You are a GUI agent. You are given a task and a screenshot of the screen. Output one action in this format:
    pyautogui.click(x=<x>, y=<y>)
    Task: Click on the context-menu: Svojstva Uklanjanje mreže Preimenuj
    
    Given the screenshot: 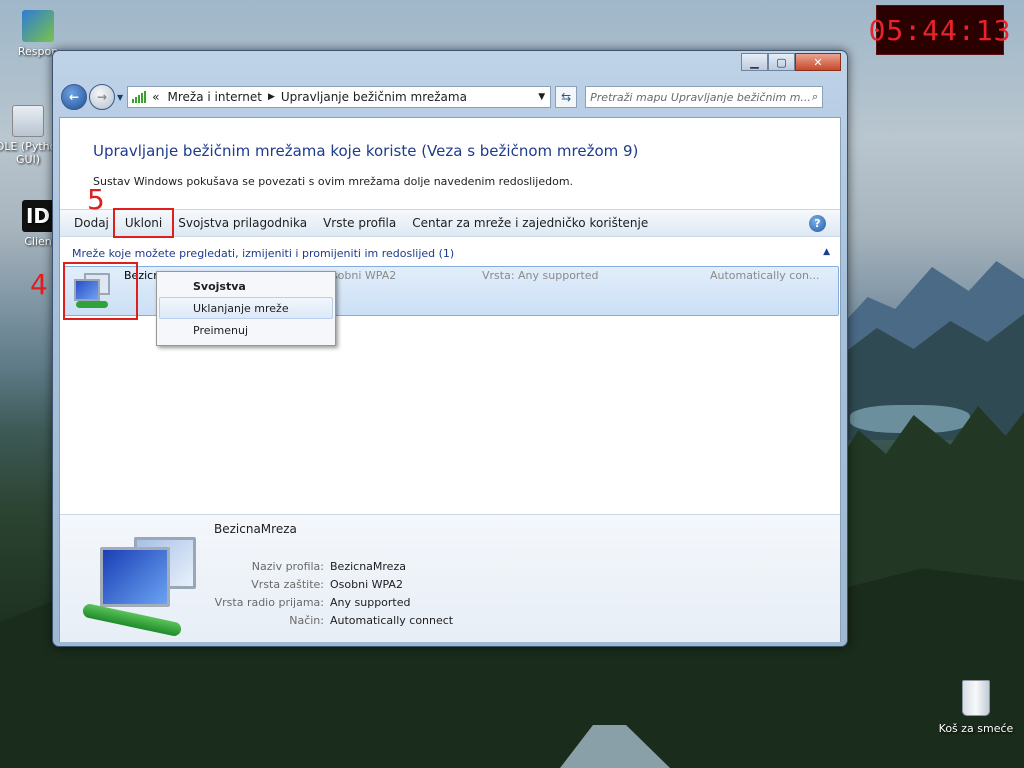 What is the action you would take?
    pyautogui.click(x=246, y=308)
    